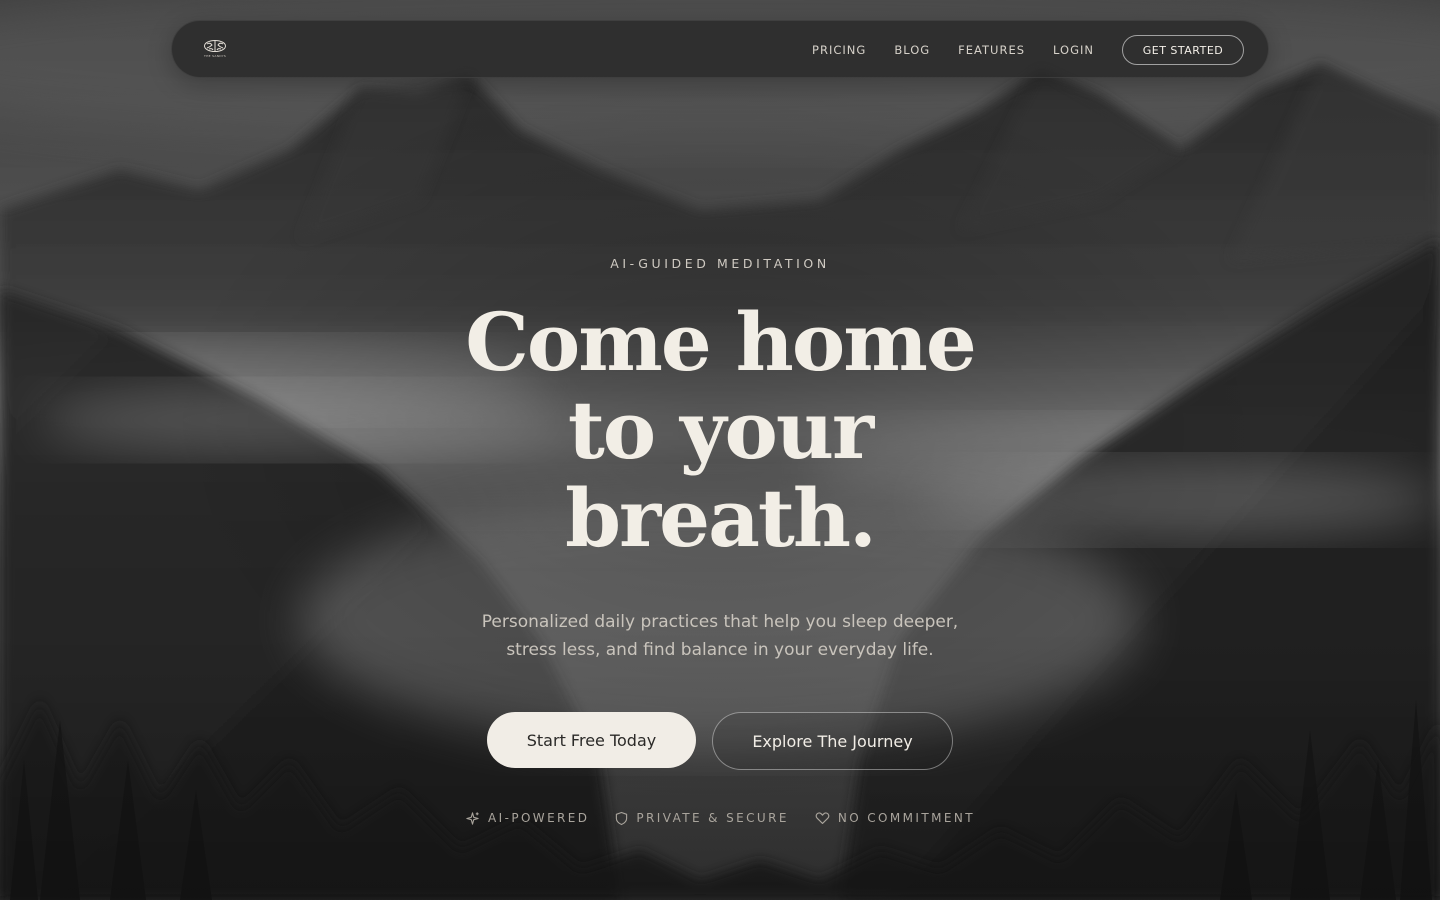 Image resolution: width=1440 pixels, height=900 pixels. Describe the element at coordinates (1183, 50) in the screenshot. I see `get-started-button: GET STARTED` at that location.